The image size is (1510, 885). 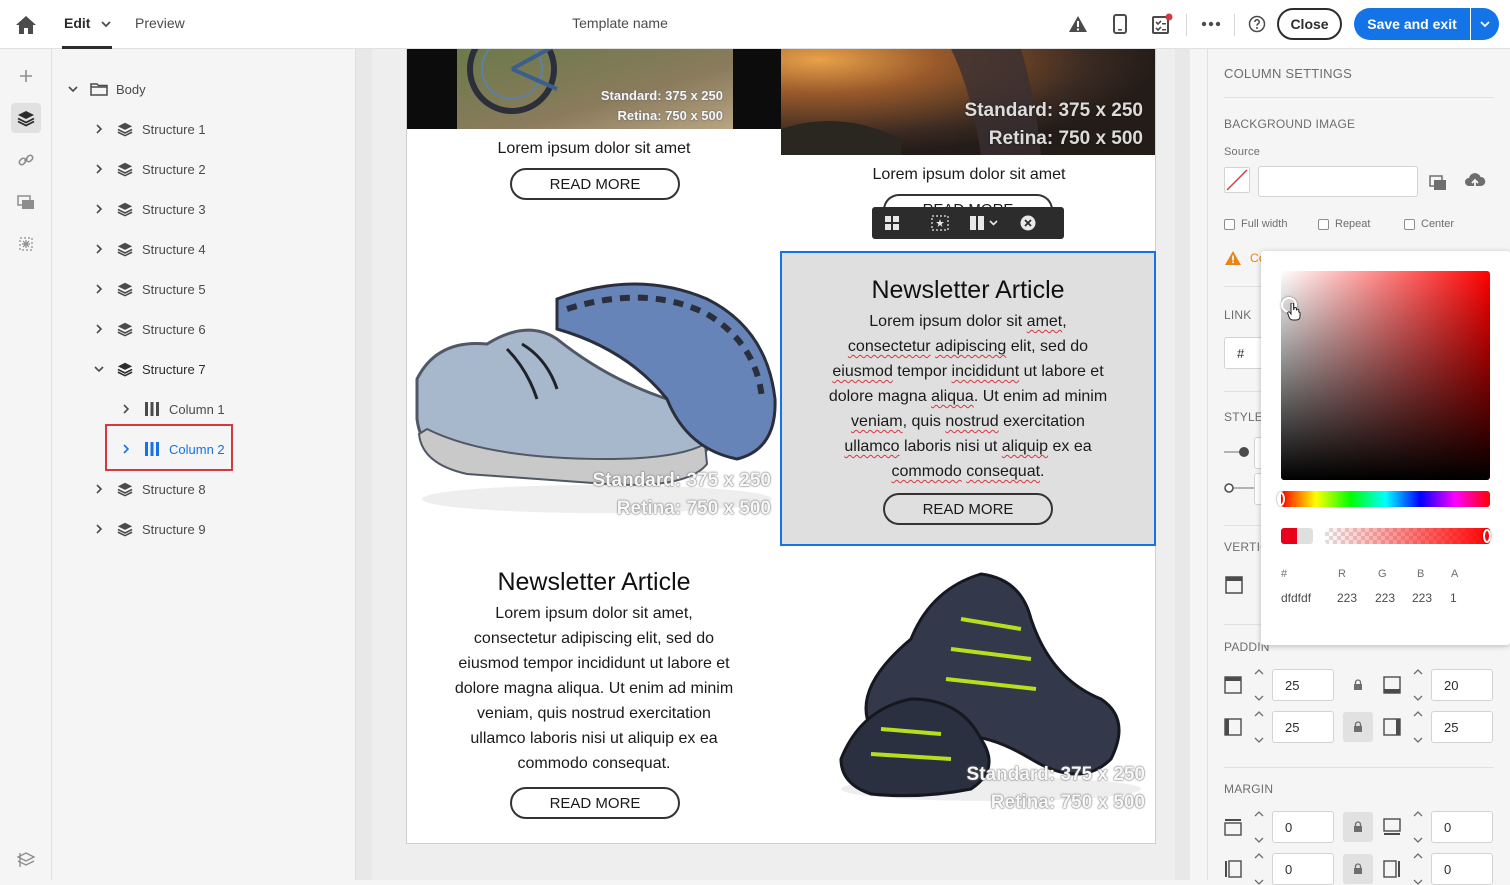 What do you see at coordinates (1412, 24) in the screenshot?
I see `save-and-exit-button: Save and exit` at bounding box center [1412, 24].